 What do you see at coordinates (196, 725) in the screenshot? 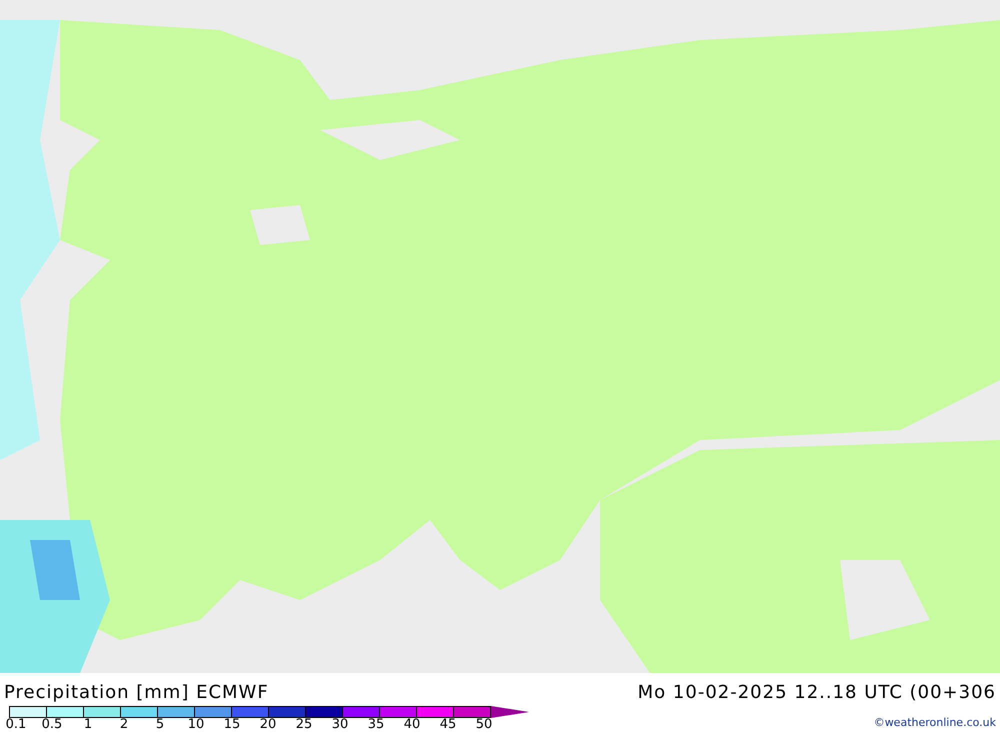
I see `legend-label: 10` at bounding box center [196, 725].